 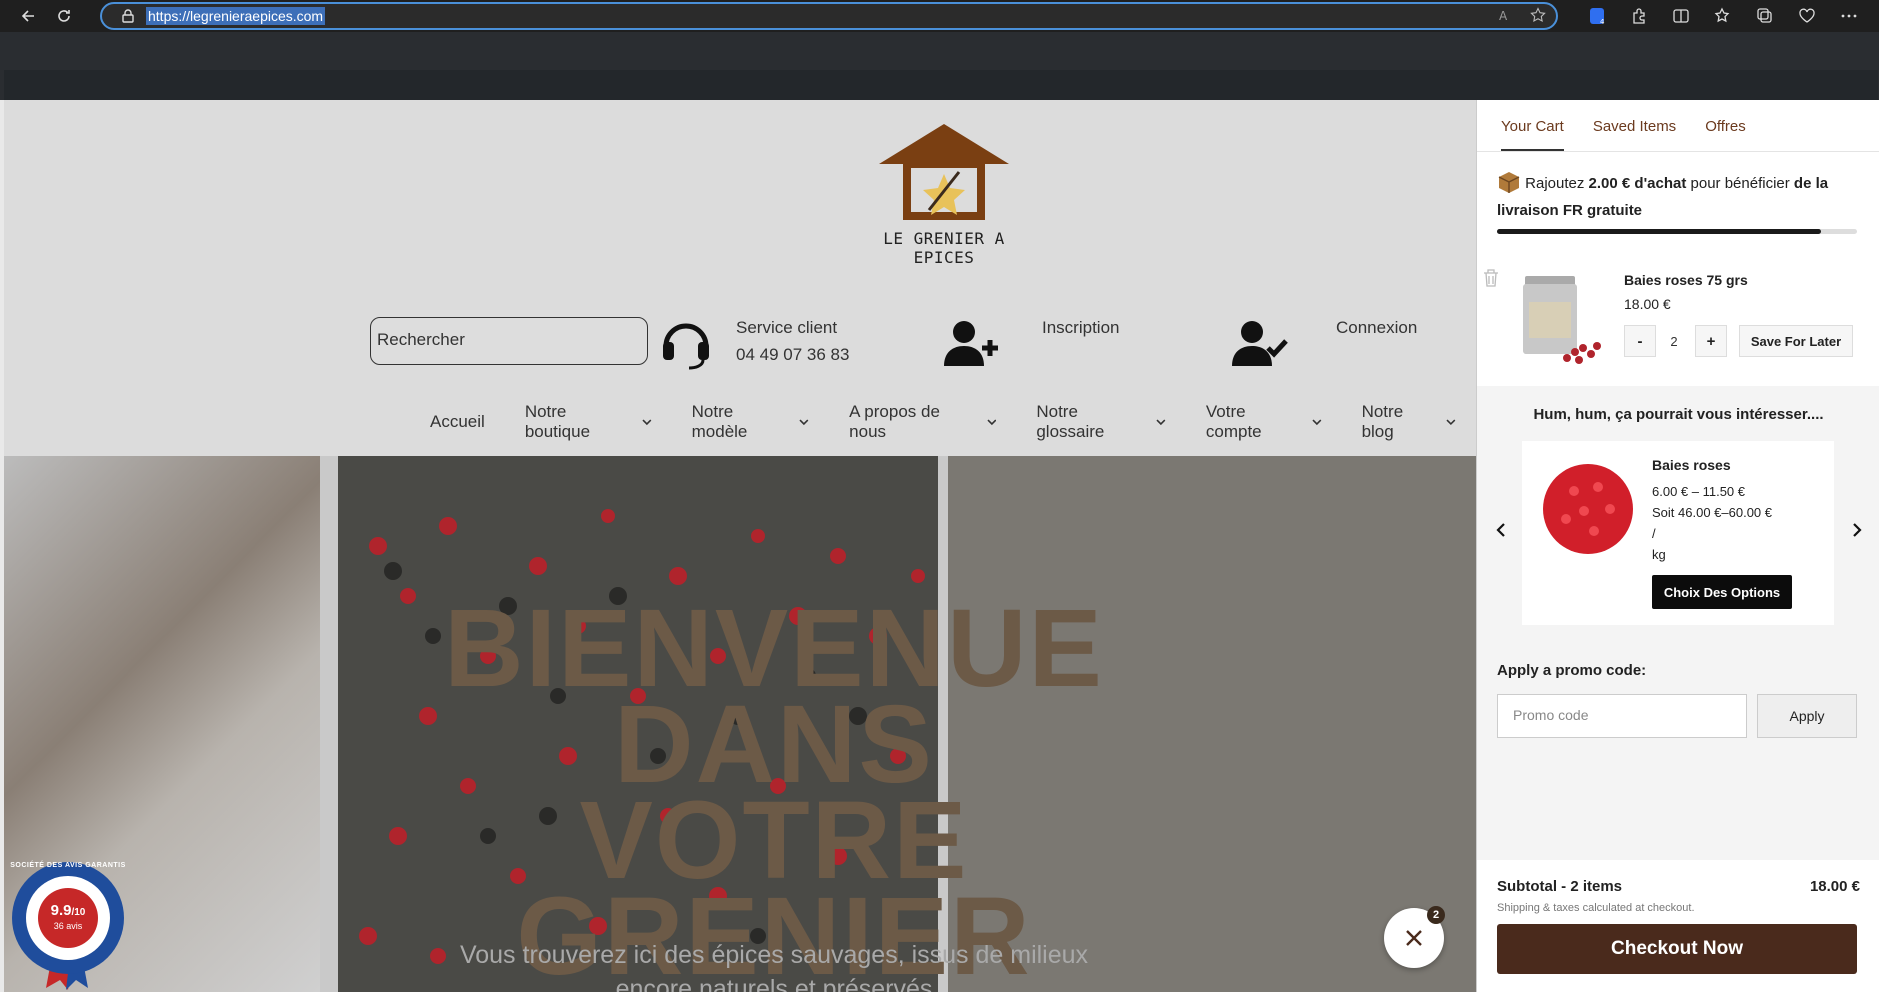 I want to click on qty-increase-button: +, so click(x=1711, y=341).